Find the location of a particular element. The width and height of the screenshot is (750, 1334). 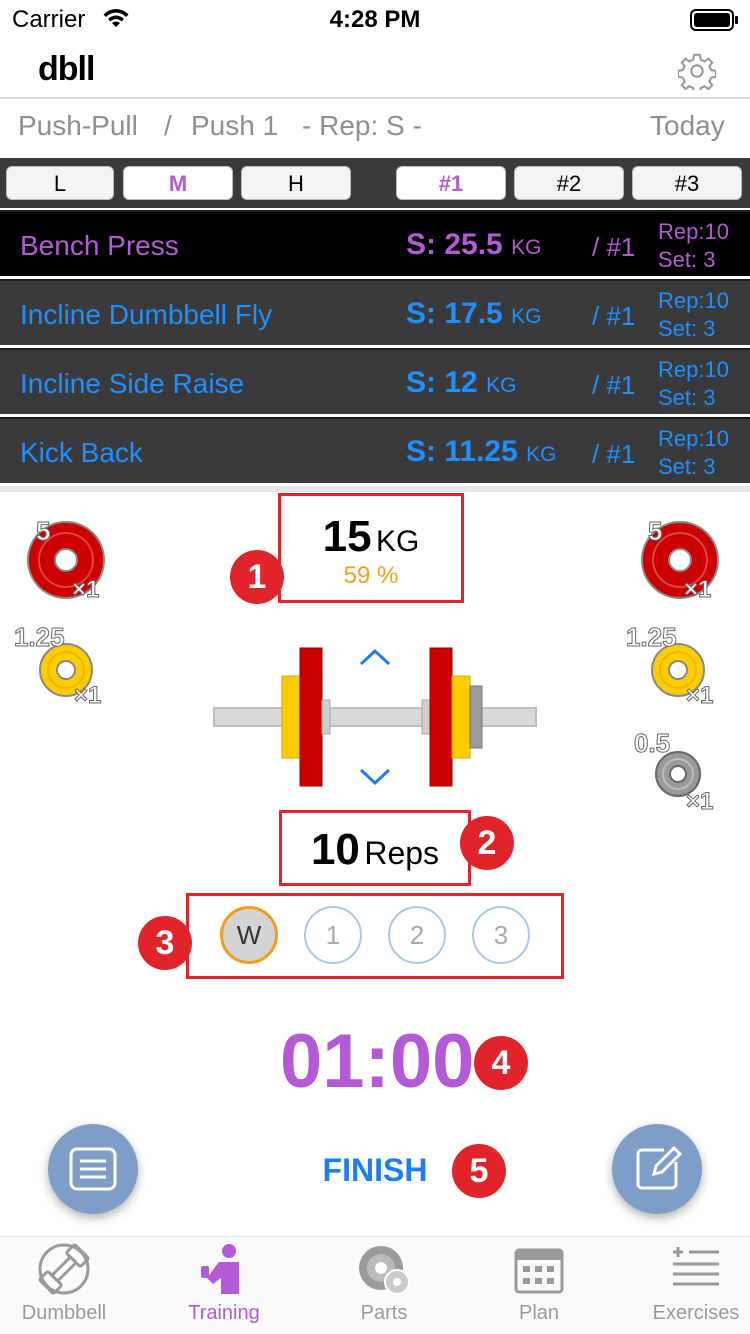

reps-display: 10 Reps is located at coordinates (375, 848).